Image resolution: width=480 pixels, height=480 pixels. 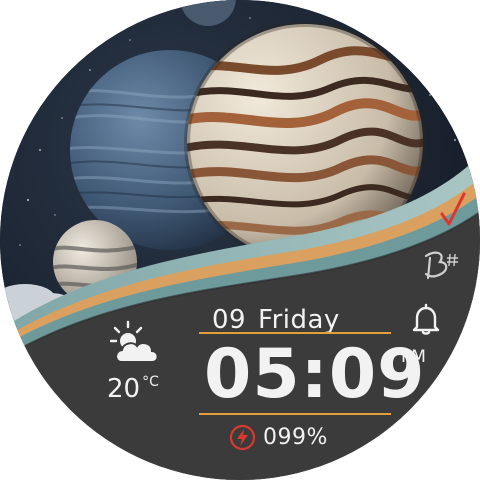 What do you see at coordinates (441, 265) in the screenshot?
I see `brand-logo-icon` at bounding box center [441, 265].